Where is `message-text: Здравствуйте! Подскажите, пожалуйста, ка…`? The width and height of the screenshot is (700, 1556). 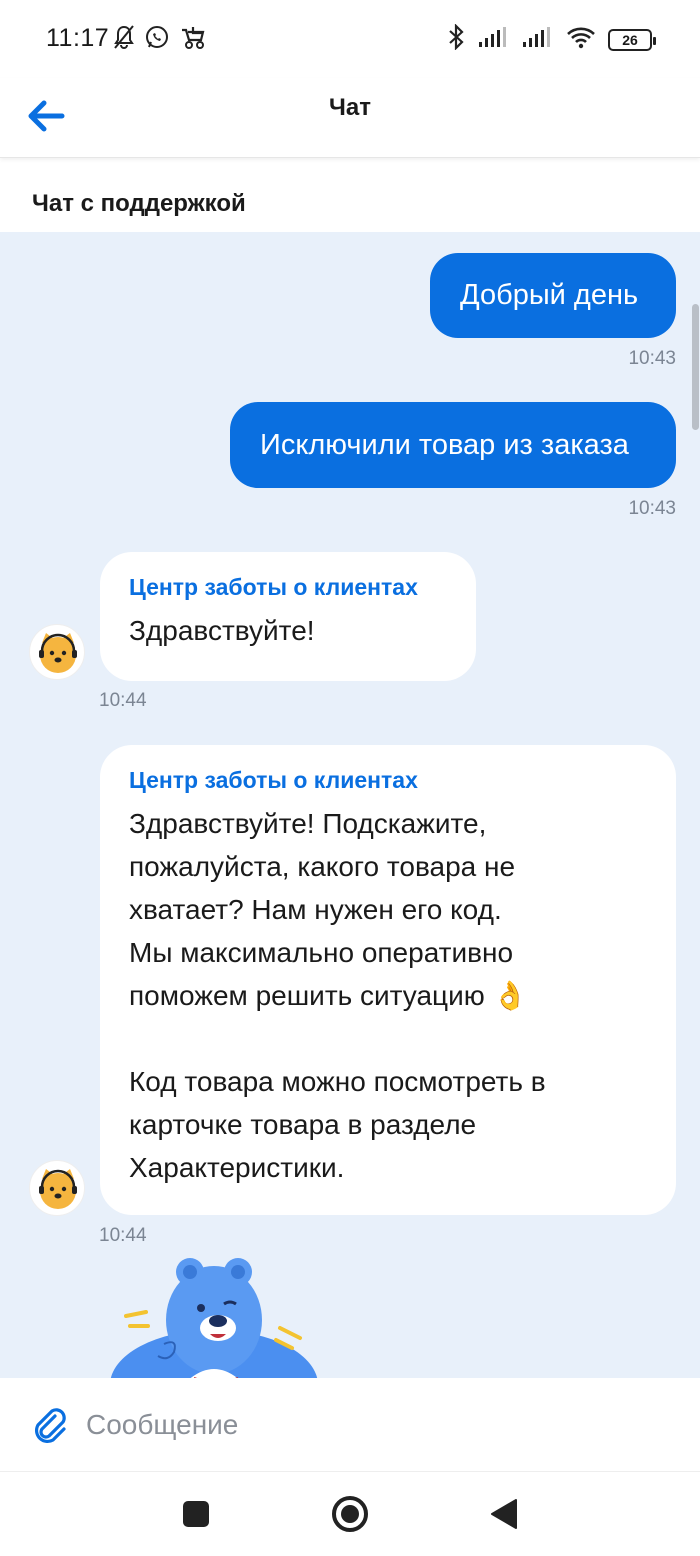 message-text: Здравствуйте! Подскажите, пожалуйста, ка… is located at coordinates (337, 995).